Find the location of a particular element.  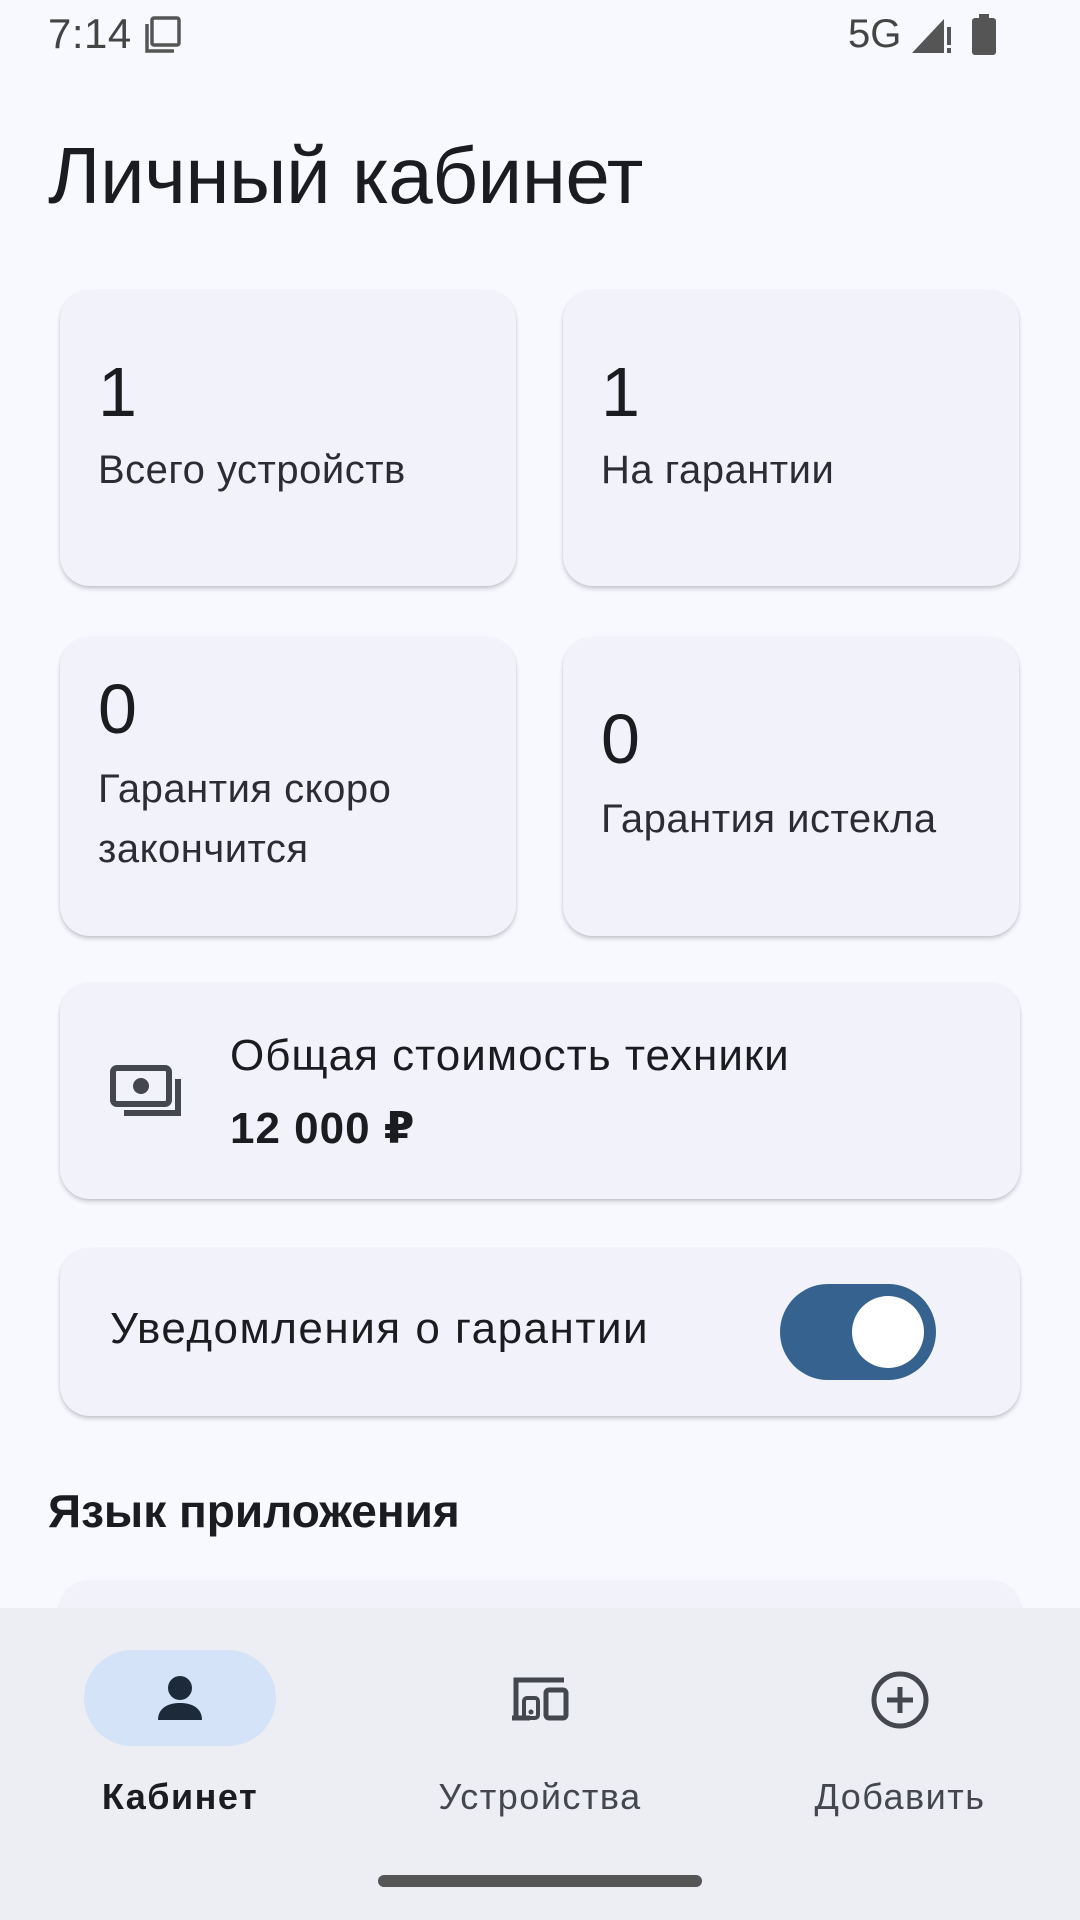

signal-icon is located at coordinates (931, 36).